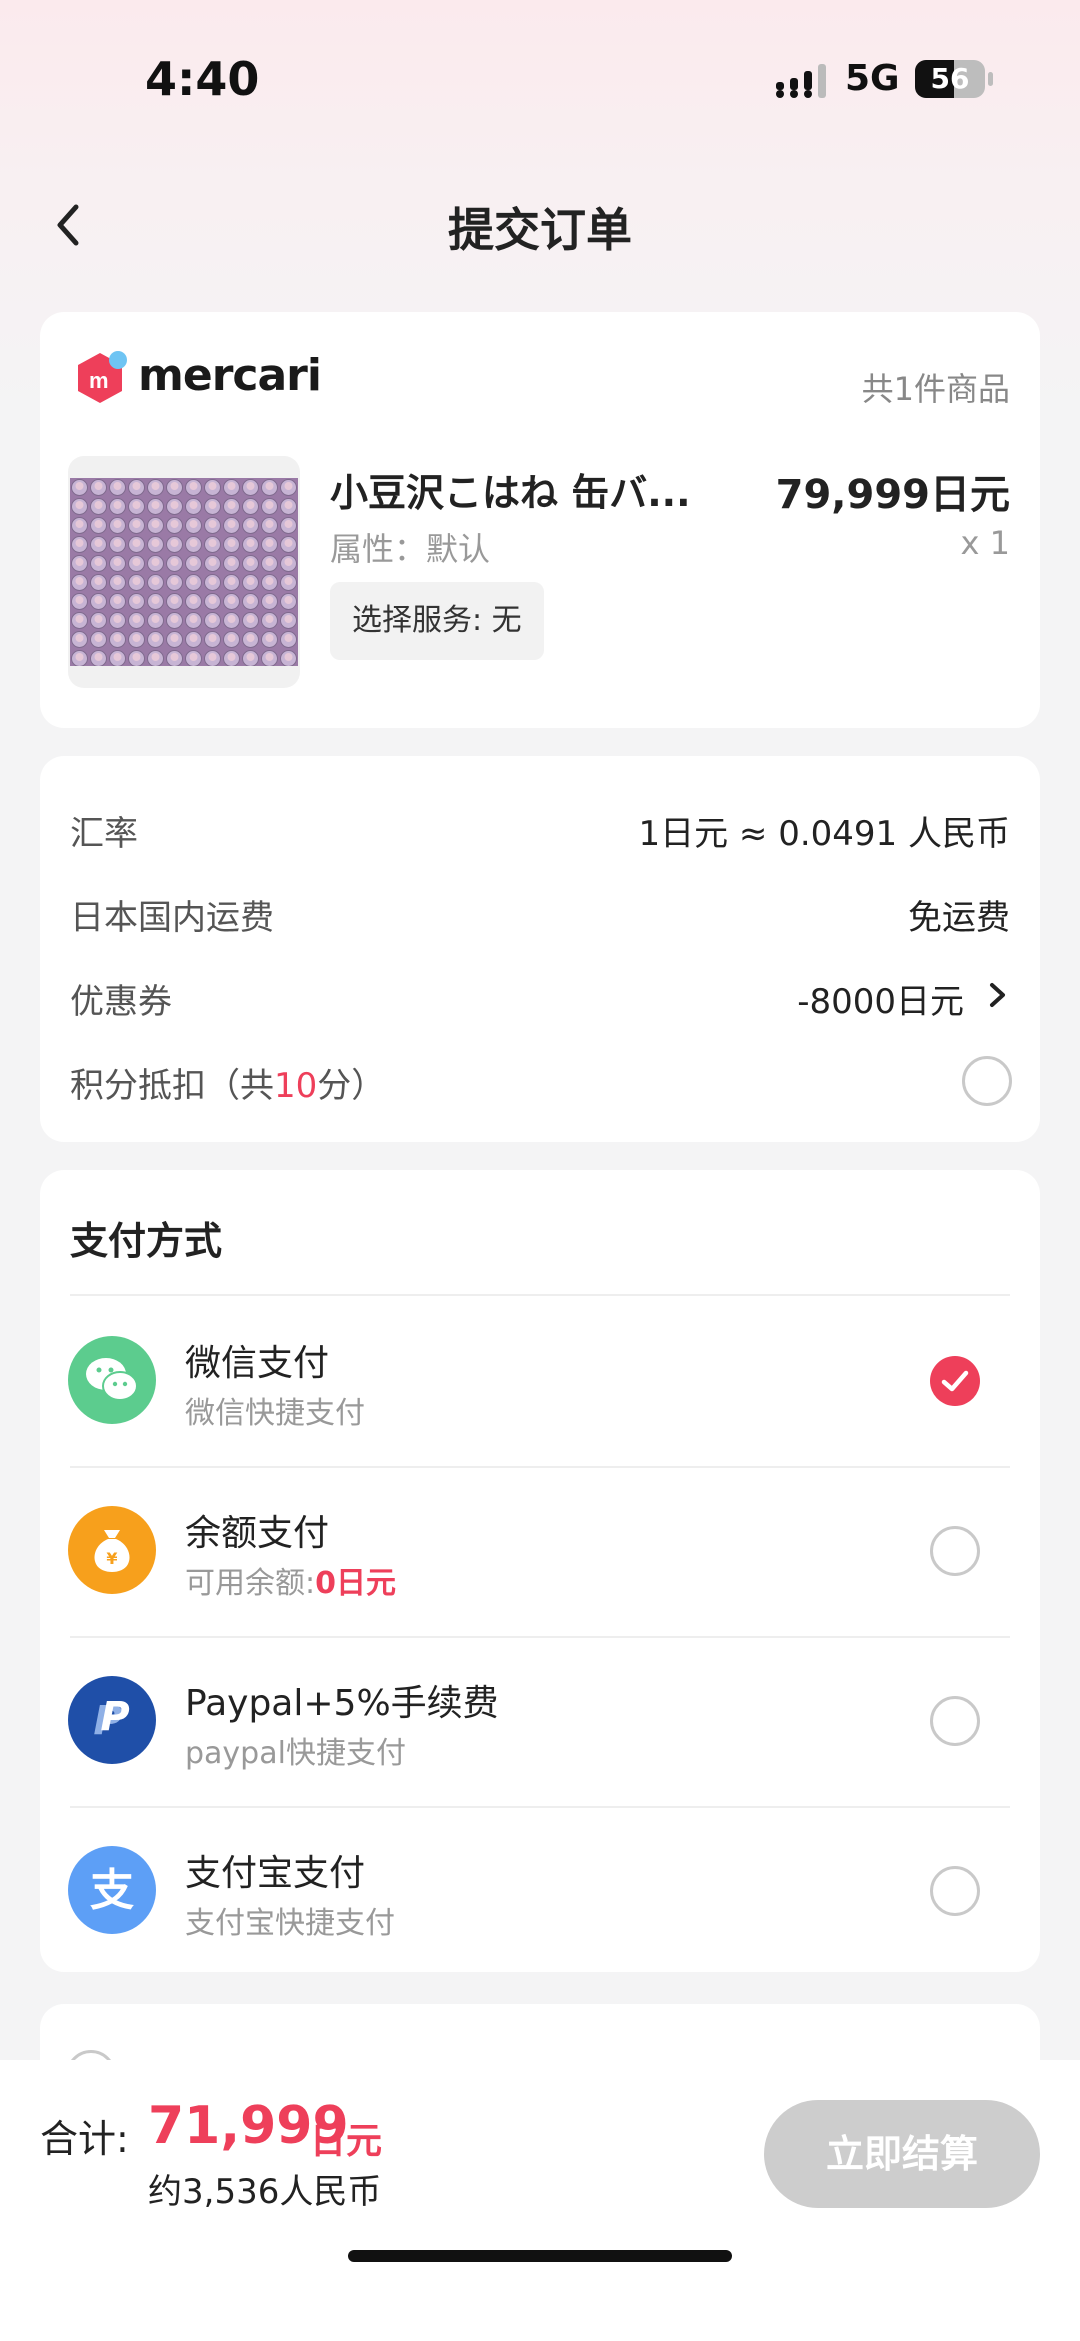  What do you see at coordinates (540, 230) in the screenshot?
I see `page-title: 提交订单` at bounding box center [540, 230].